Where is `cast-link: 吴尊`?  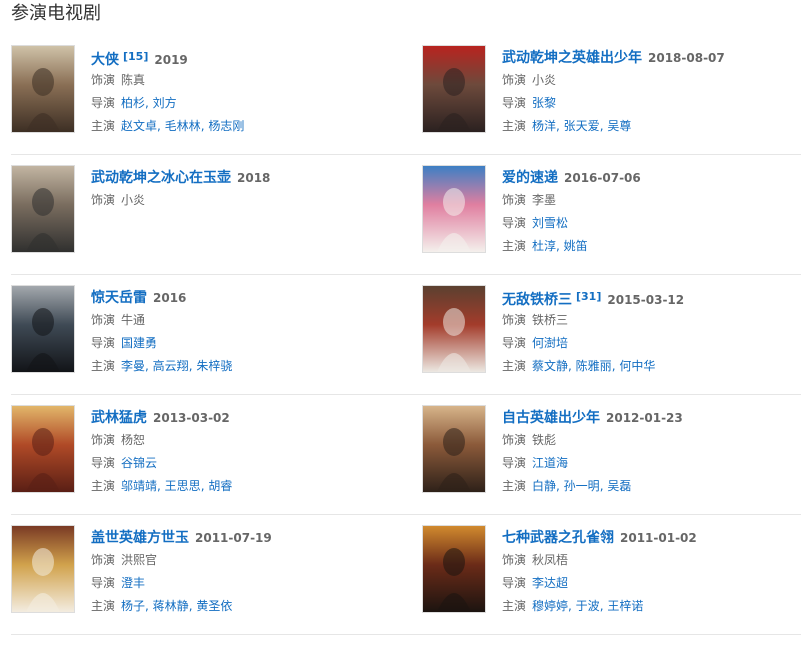
cast-link: 吴尊 is located at coordinates (619, 126).